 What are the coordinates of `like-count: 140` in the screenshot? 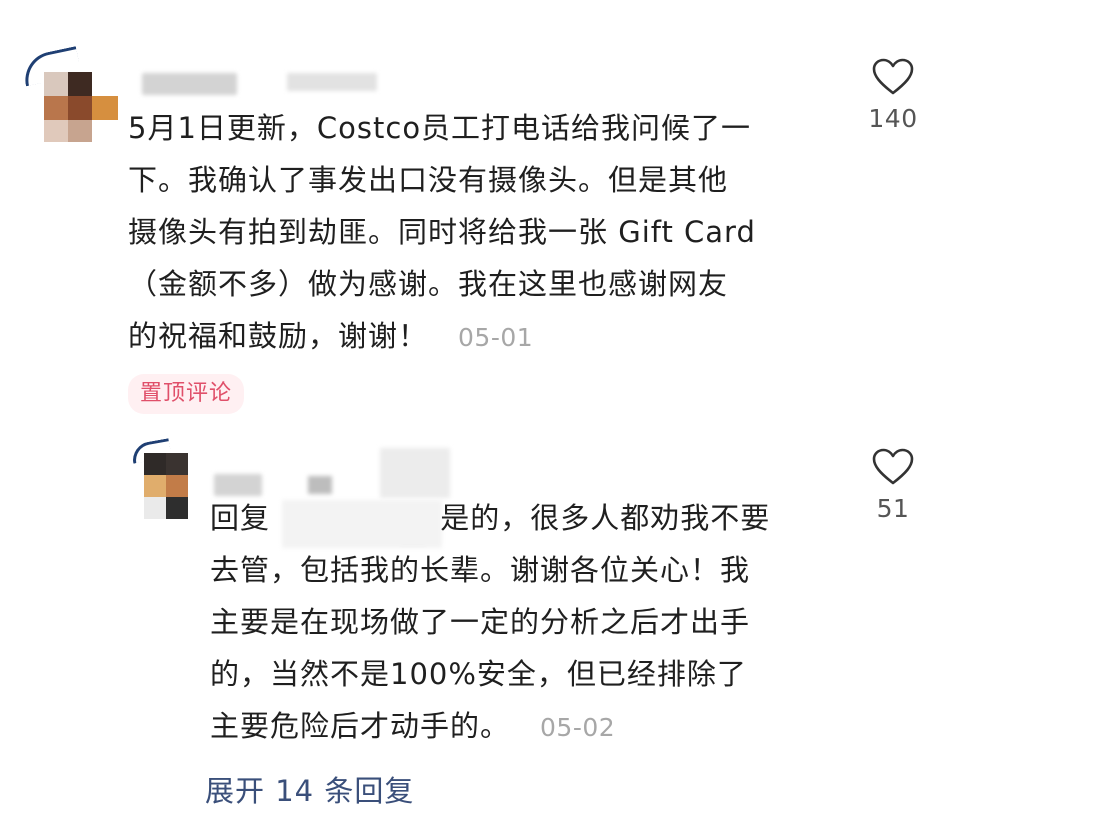 It's located at (893, 118).